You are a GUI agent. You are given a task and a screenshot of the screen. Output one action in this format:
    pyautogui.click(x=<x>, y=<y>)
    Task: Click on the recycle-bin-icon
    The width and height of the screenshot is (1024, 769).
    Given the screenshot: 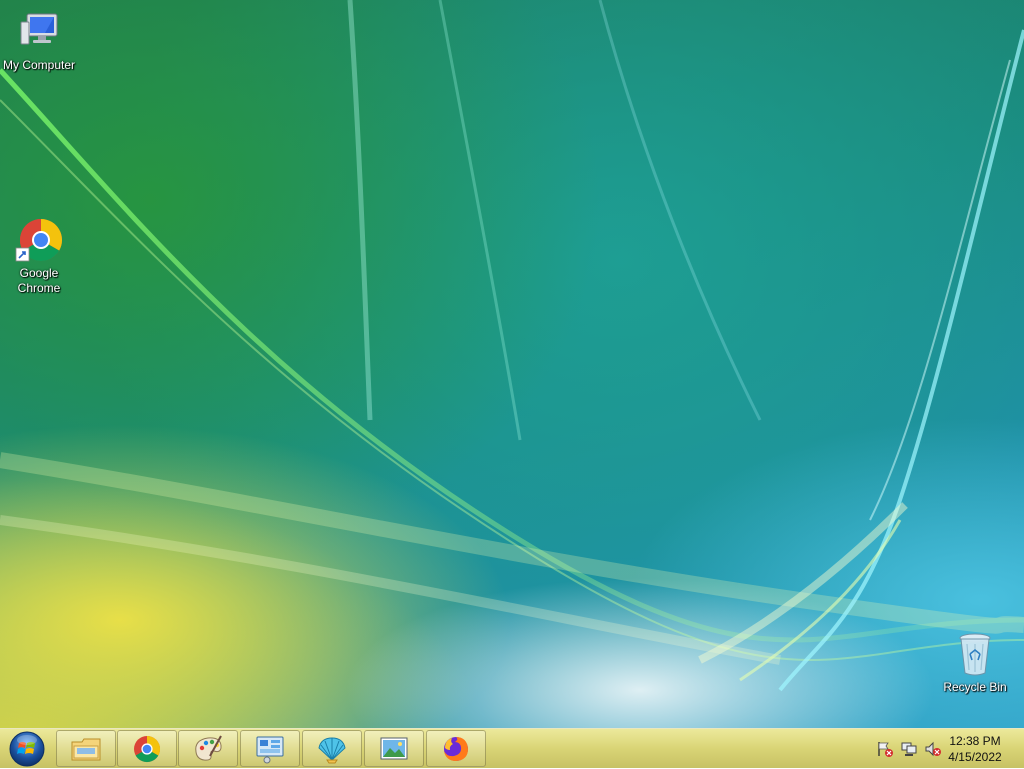 What is the action you would take?
    pyautogui.click(x=975, y=654)
    